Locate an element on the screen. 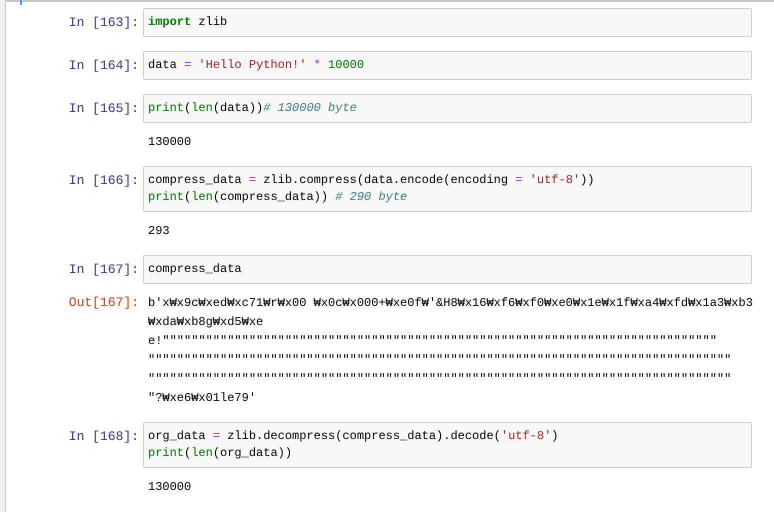 This screenshot has width=774, height=512. input-prompt: In [164]: is located at coordinates (104, 65).